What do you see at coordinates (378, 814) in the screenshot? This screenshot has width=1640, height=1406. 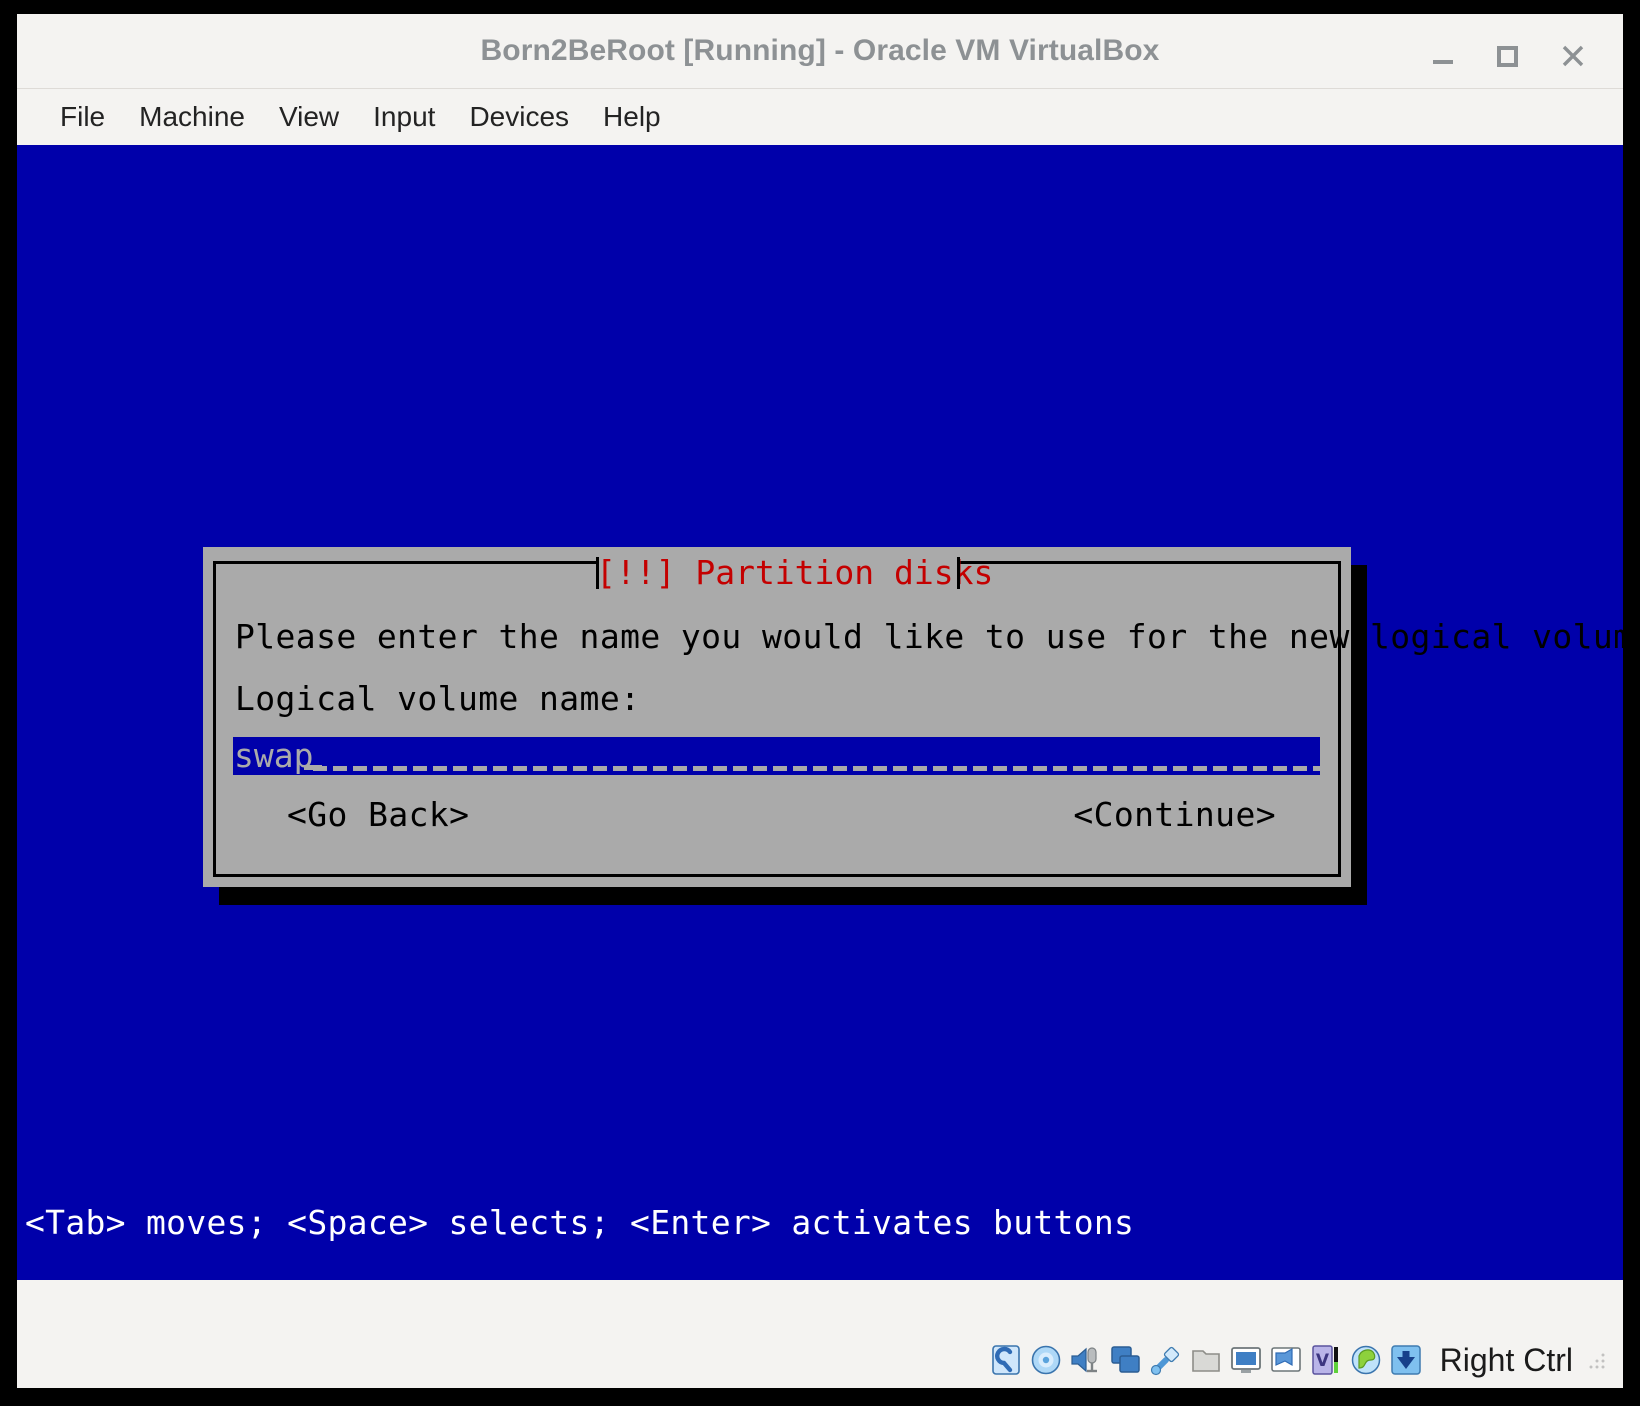 I see `go-back-button: <Go Back>` at bounding box center [378, 814].